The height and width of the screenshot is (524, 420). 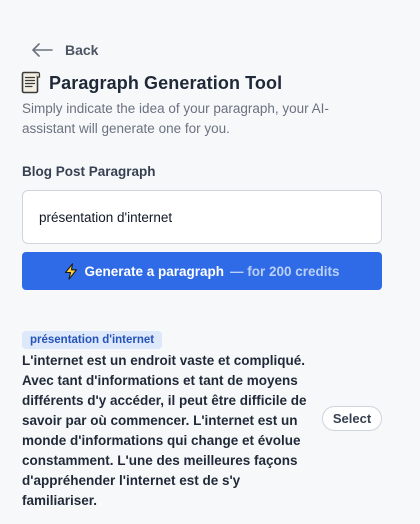 What do you see at coordinates (42, 50) in the screenshot?
I see `arrow-left-icon` at bounding box center [42, 50].